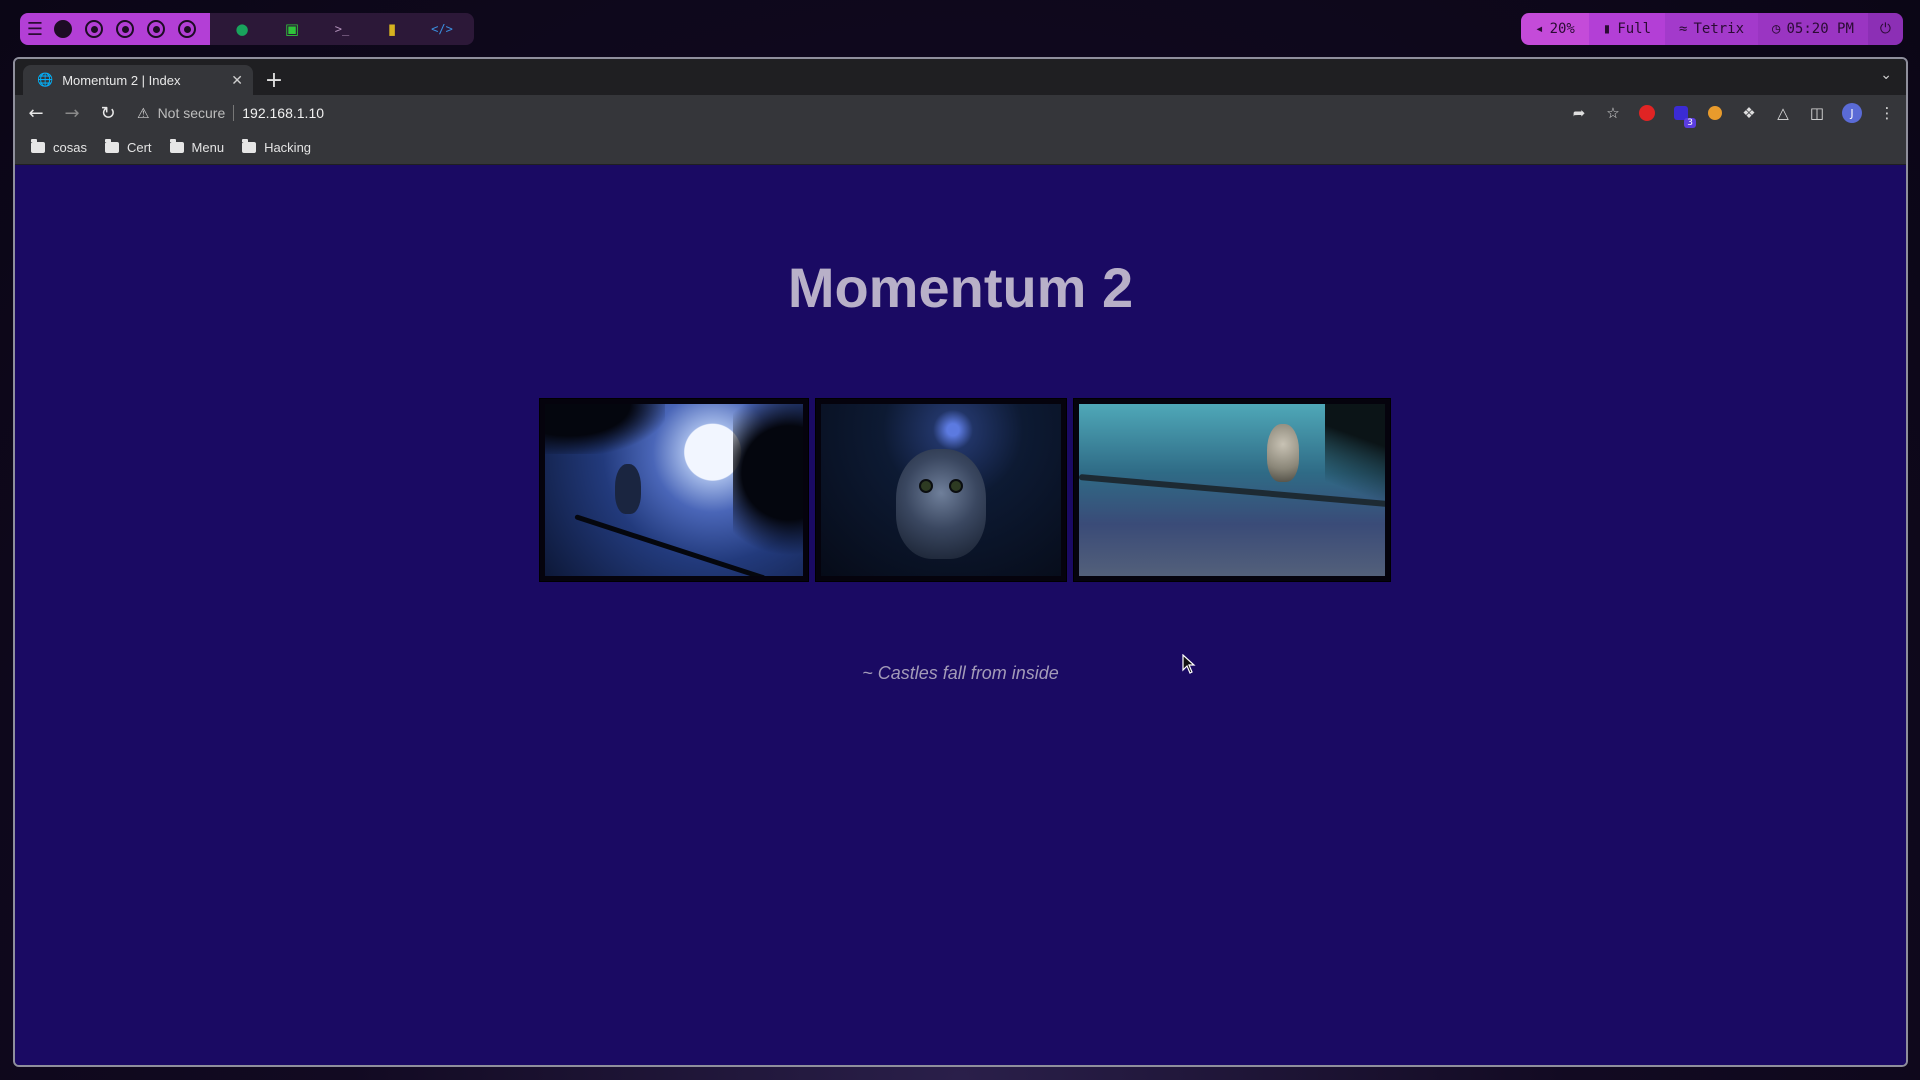 The width and height of the screenshot is (1920, 1080). I want to click on owl-moon-image, so click(674, 490).